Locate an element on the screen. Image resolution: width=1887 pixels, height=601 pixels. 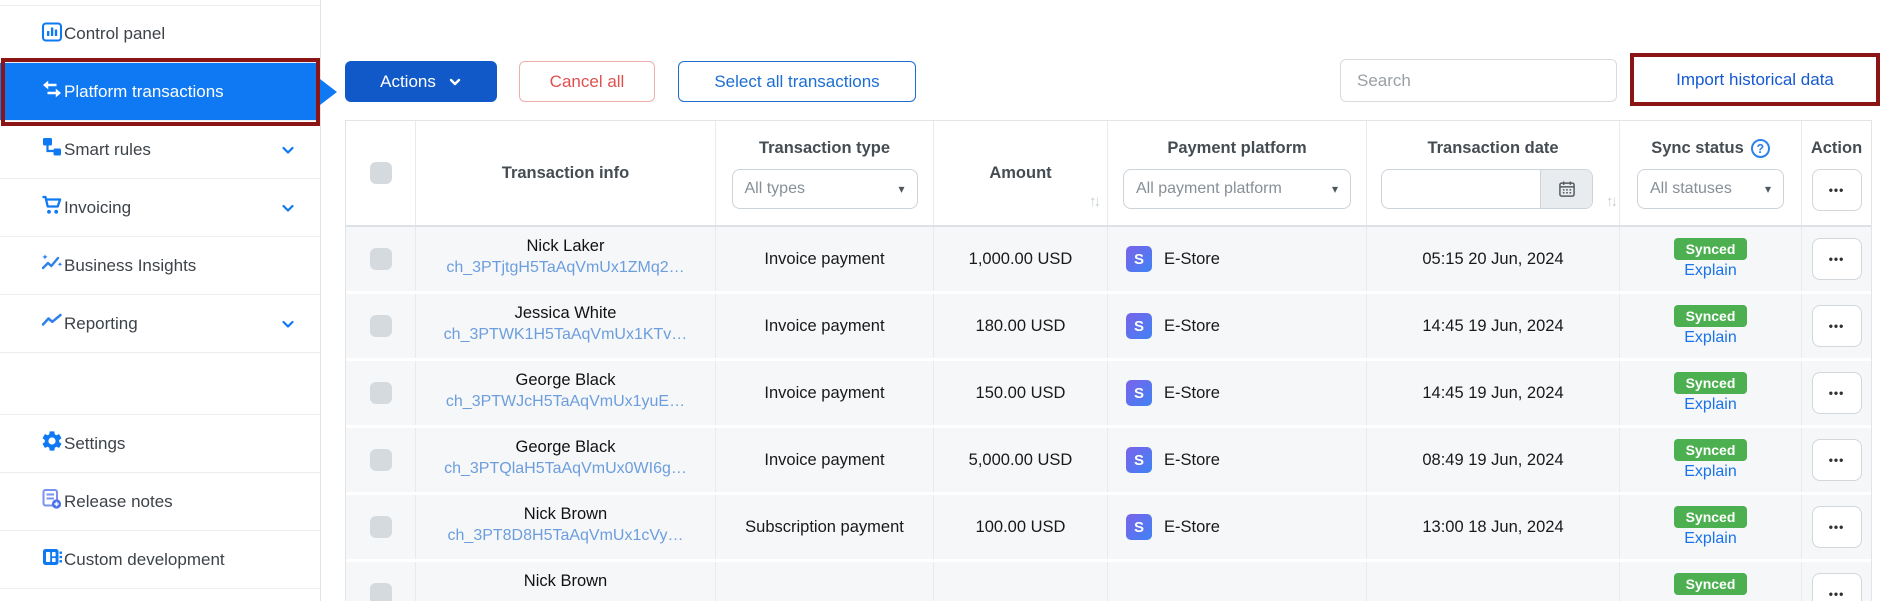
cell-sync-status: Synced is located at coordinates (1711, 581).